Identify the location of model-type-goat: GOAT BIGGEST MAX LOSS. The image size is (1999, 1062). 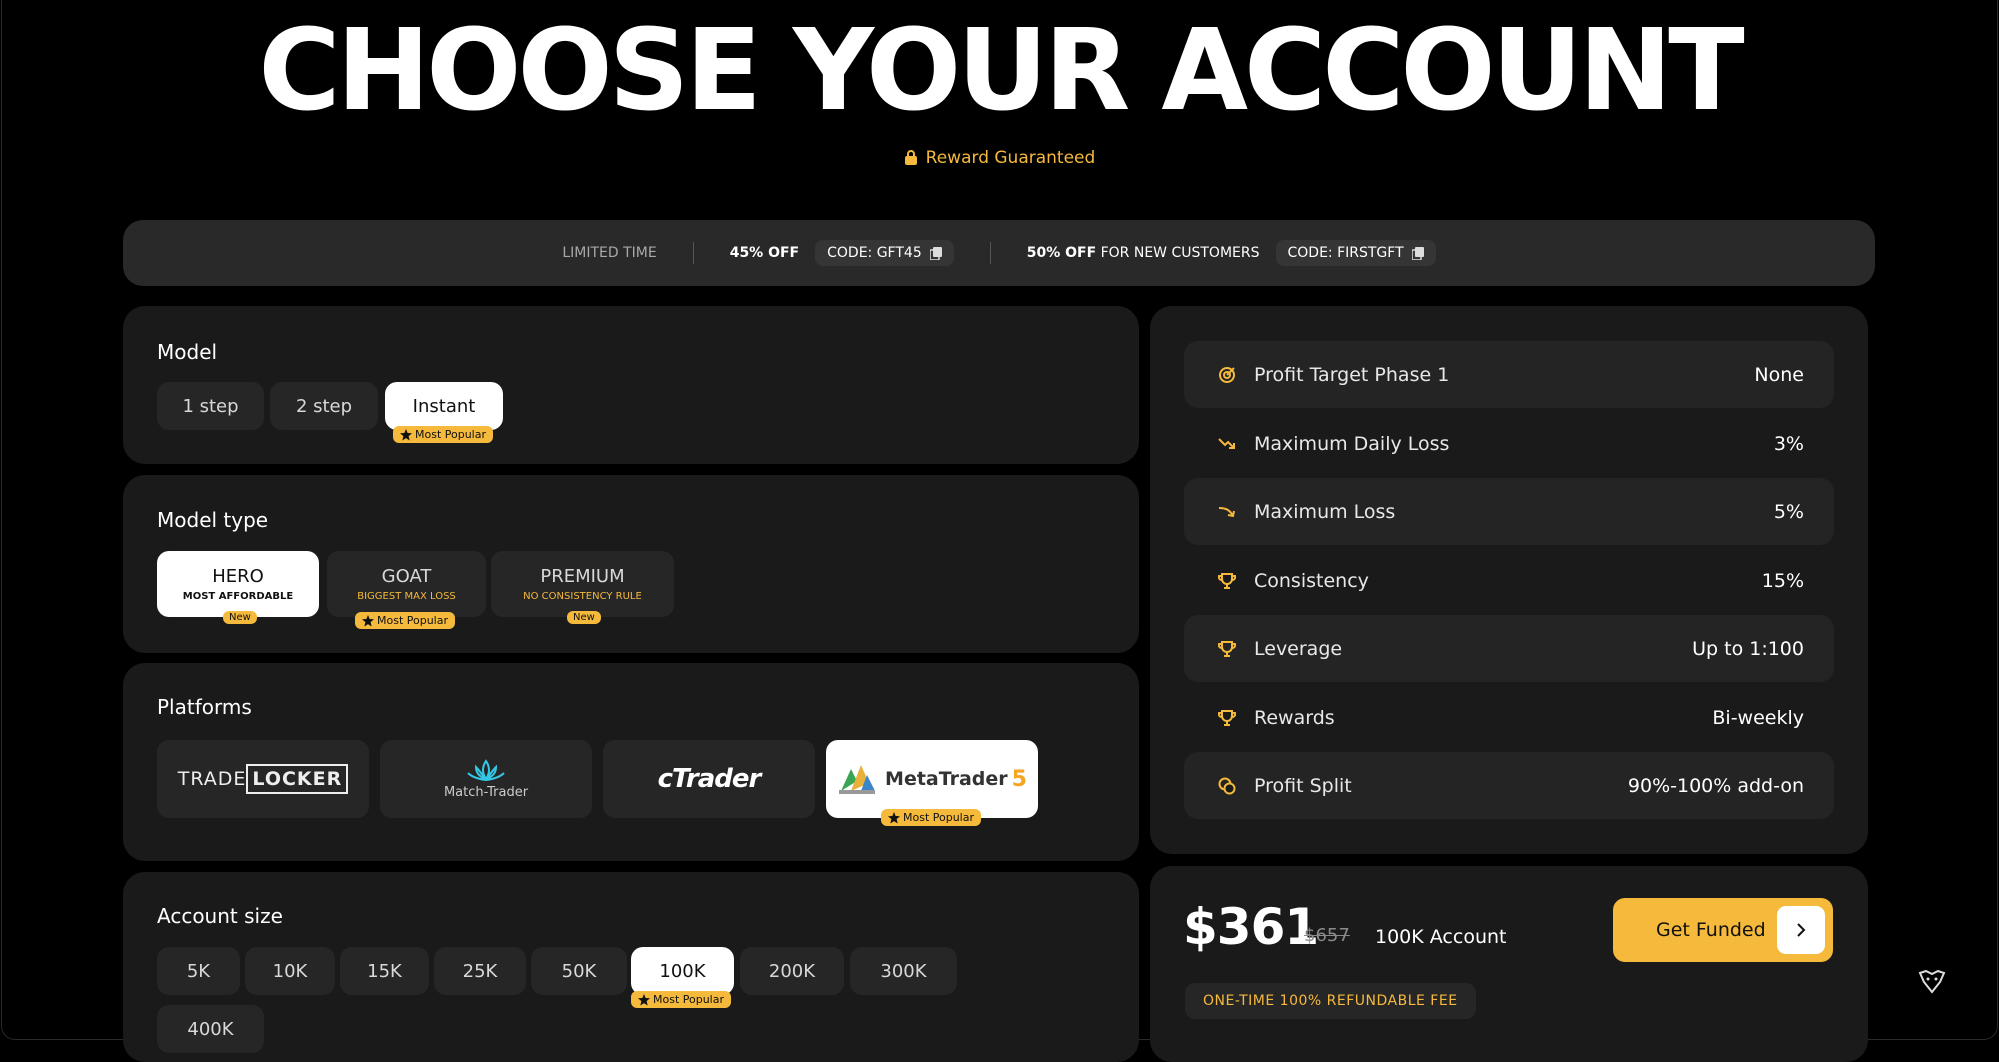
(406, 584).